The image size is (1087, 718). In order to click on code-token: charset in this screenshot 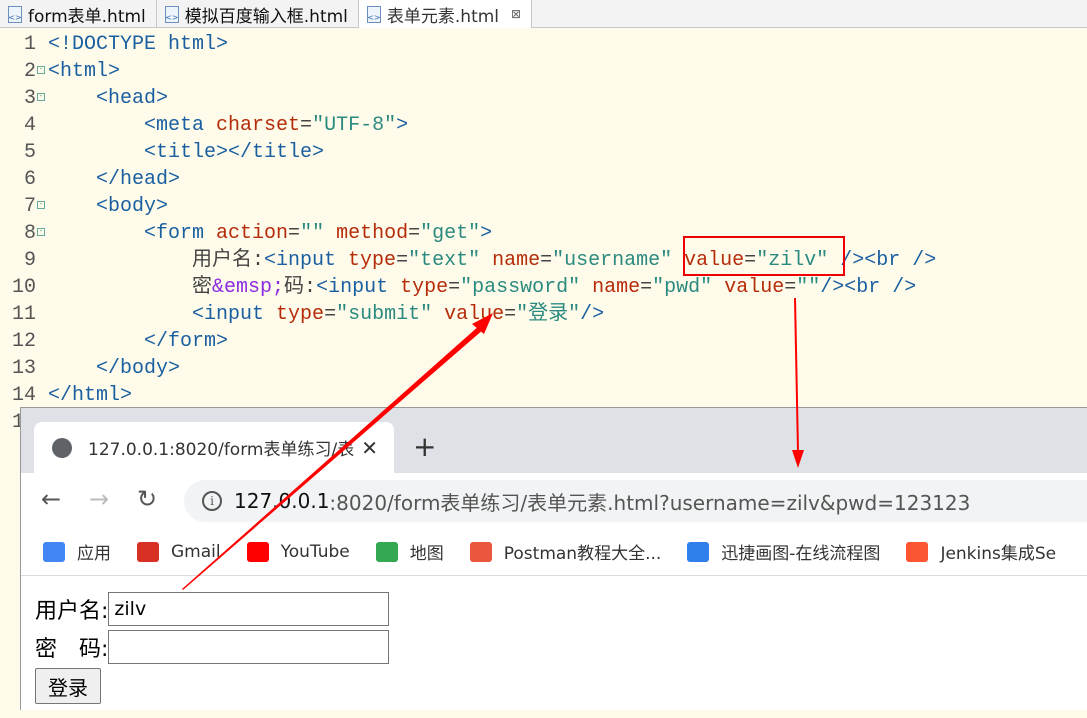, I will do `click(258, 125)`.